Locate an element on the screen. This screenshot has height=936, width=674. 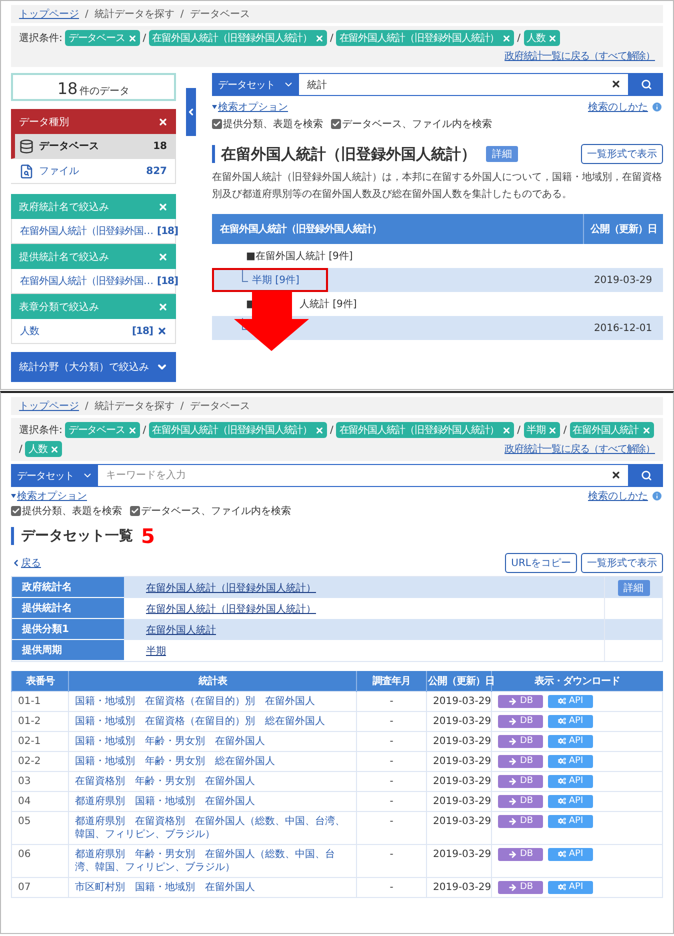
column-header: 公開（更新）日 is located at coordinates (623, 229).